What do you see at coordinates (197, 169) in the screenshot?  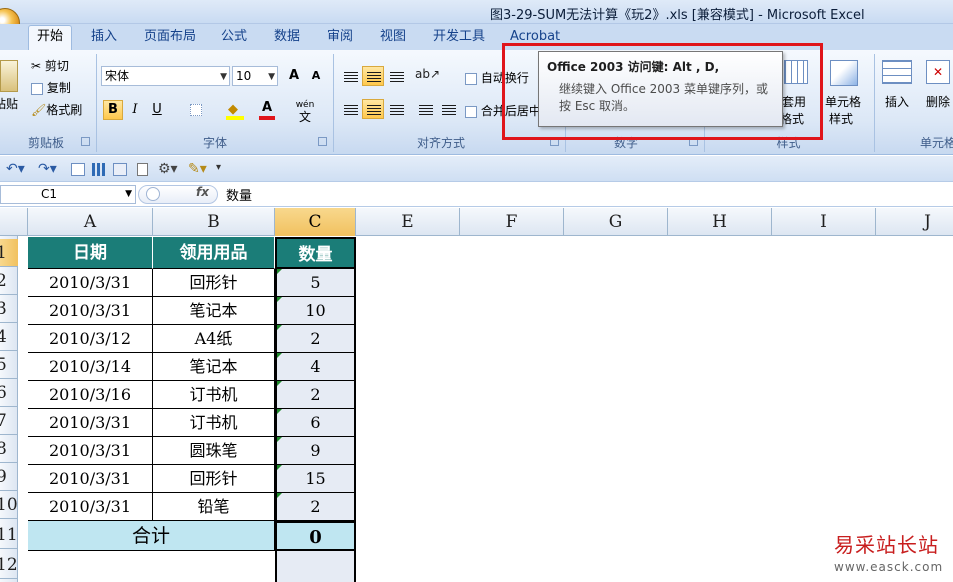 I see `format-painter-icon: ✎▾` at bounding box center [197, 169].